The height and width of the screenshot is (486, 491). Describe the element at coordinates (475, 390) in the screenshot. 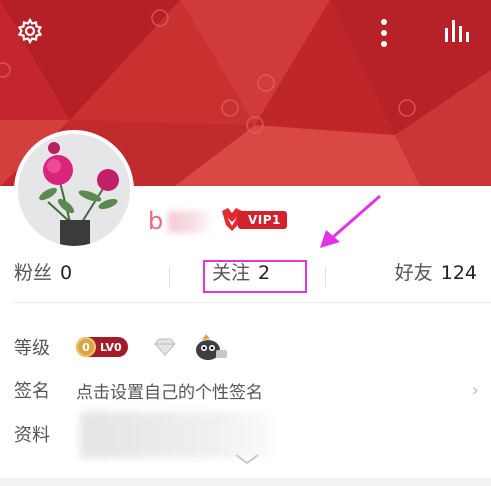

I see `chevron-right-icon: ›` at that location.